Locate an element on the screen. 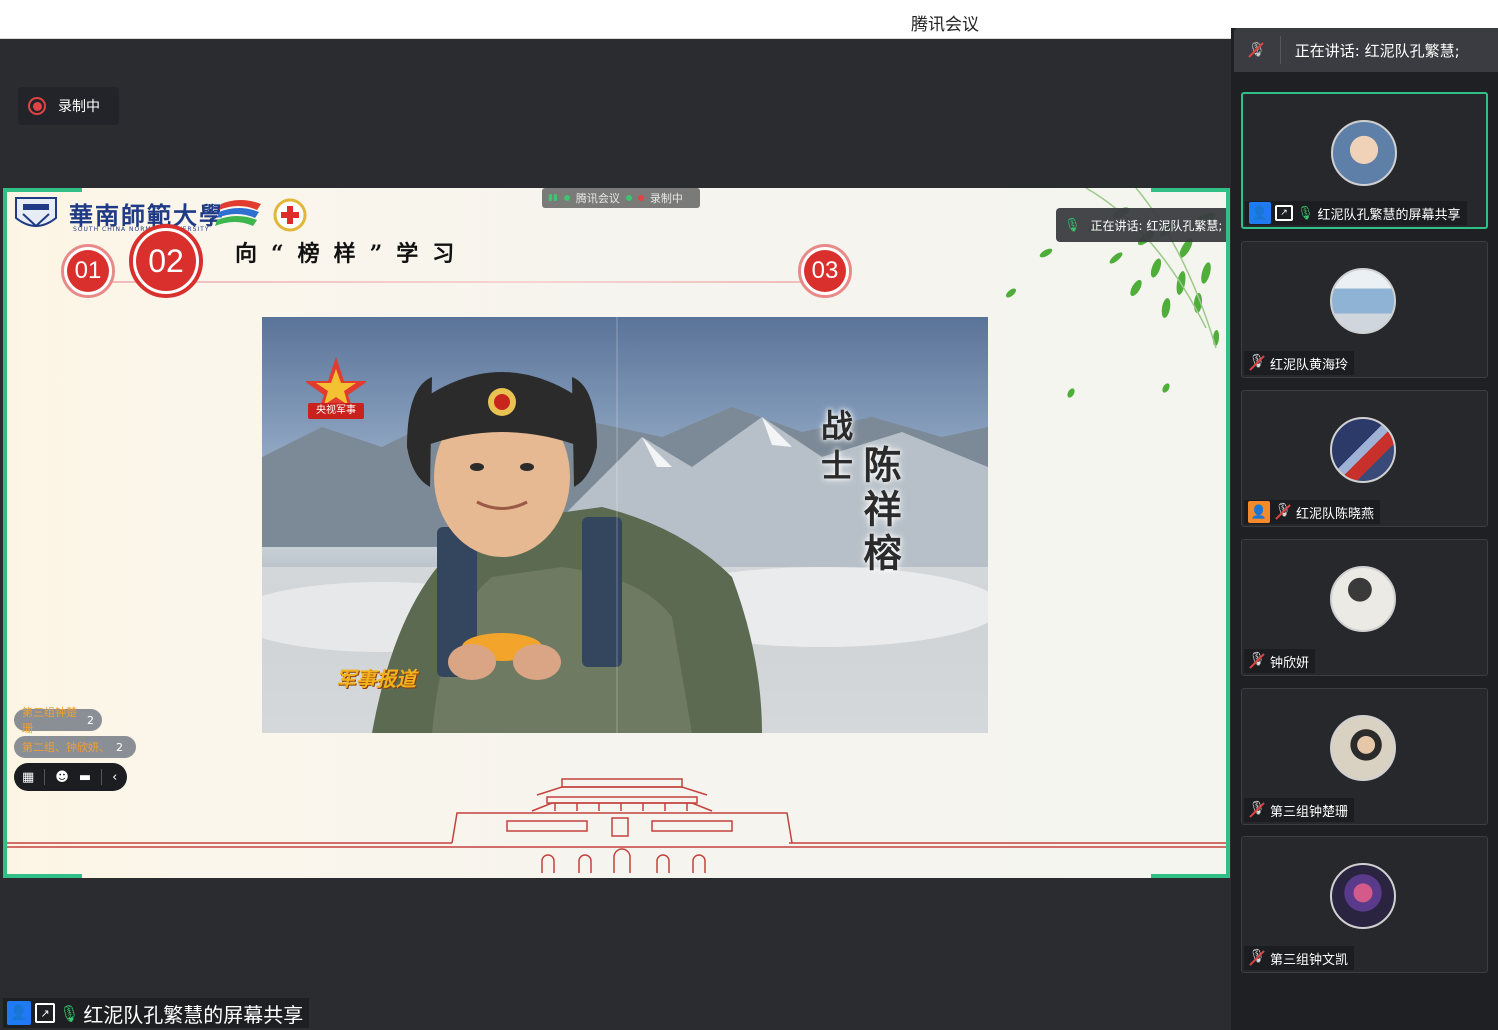 The image size is (1498, 1030). participant-tile: 👤 🎙 红泥队陈晓燕 is located at coordinates (1364, 458).